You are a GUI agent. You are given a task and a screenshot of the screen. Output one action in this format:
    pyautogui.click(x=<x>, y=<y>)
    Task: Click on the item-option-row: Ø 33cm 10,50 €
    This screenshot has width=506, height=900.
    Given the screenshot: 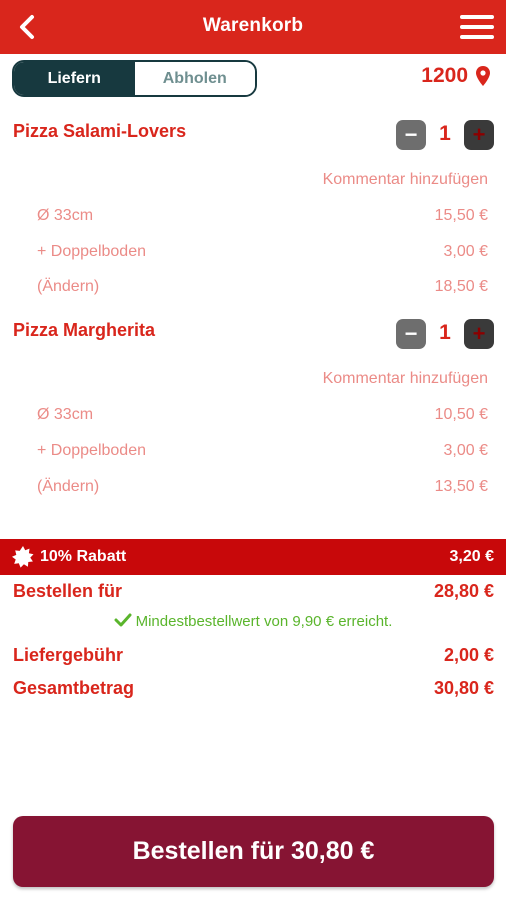 What is the action you would take?
    pyautogui.click(x=262, y=415)
    